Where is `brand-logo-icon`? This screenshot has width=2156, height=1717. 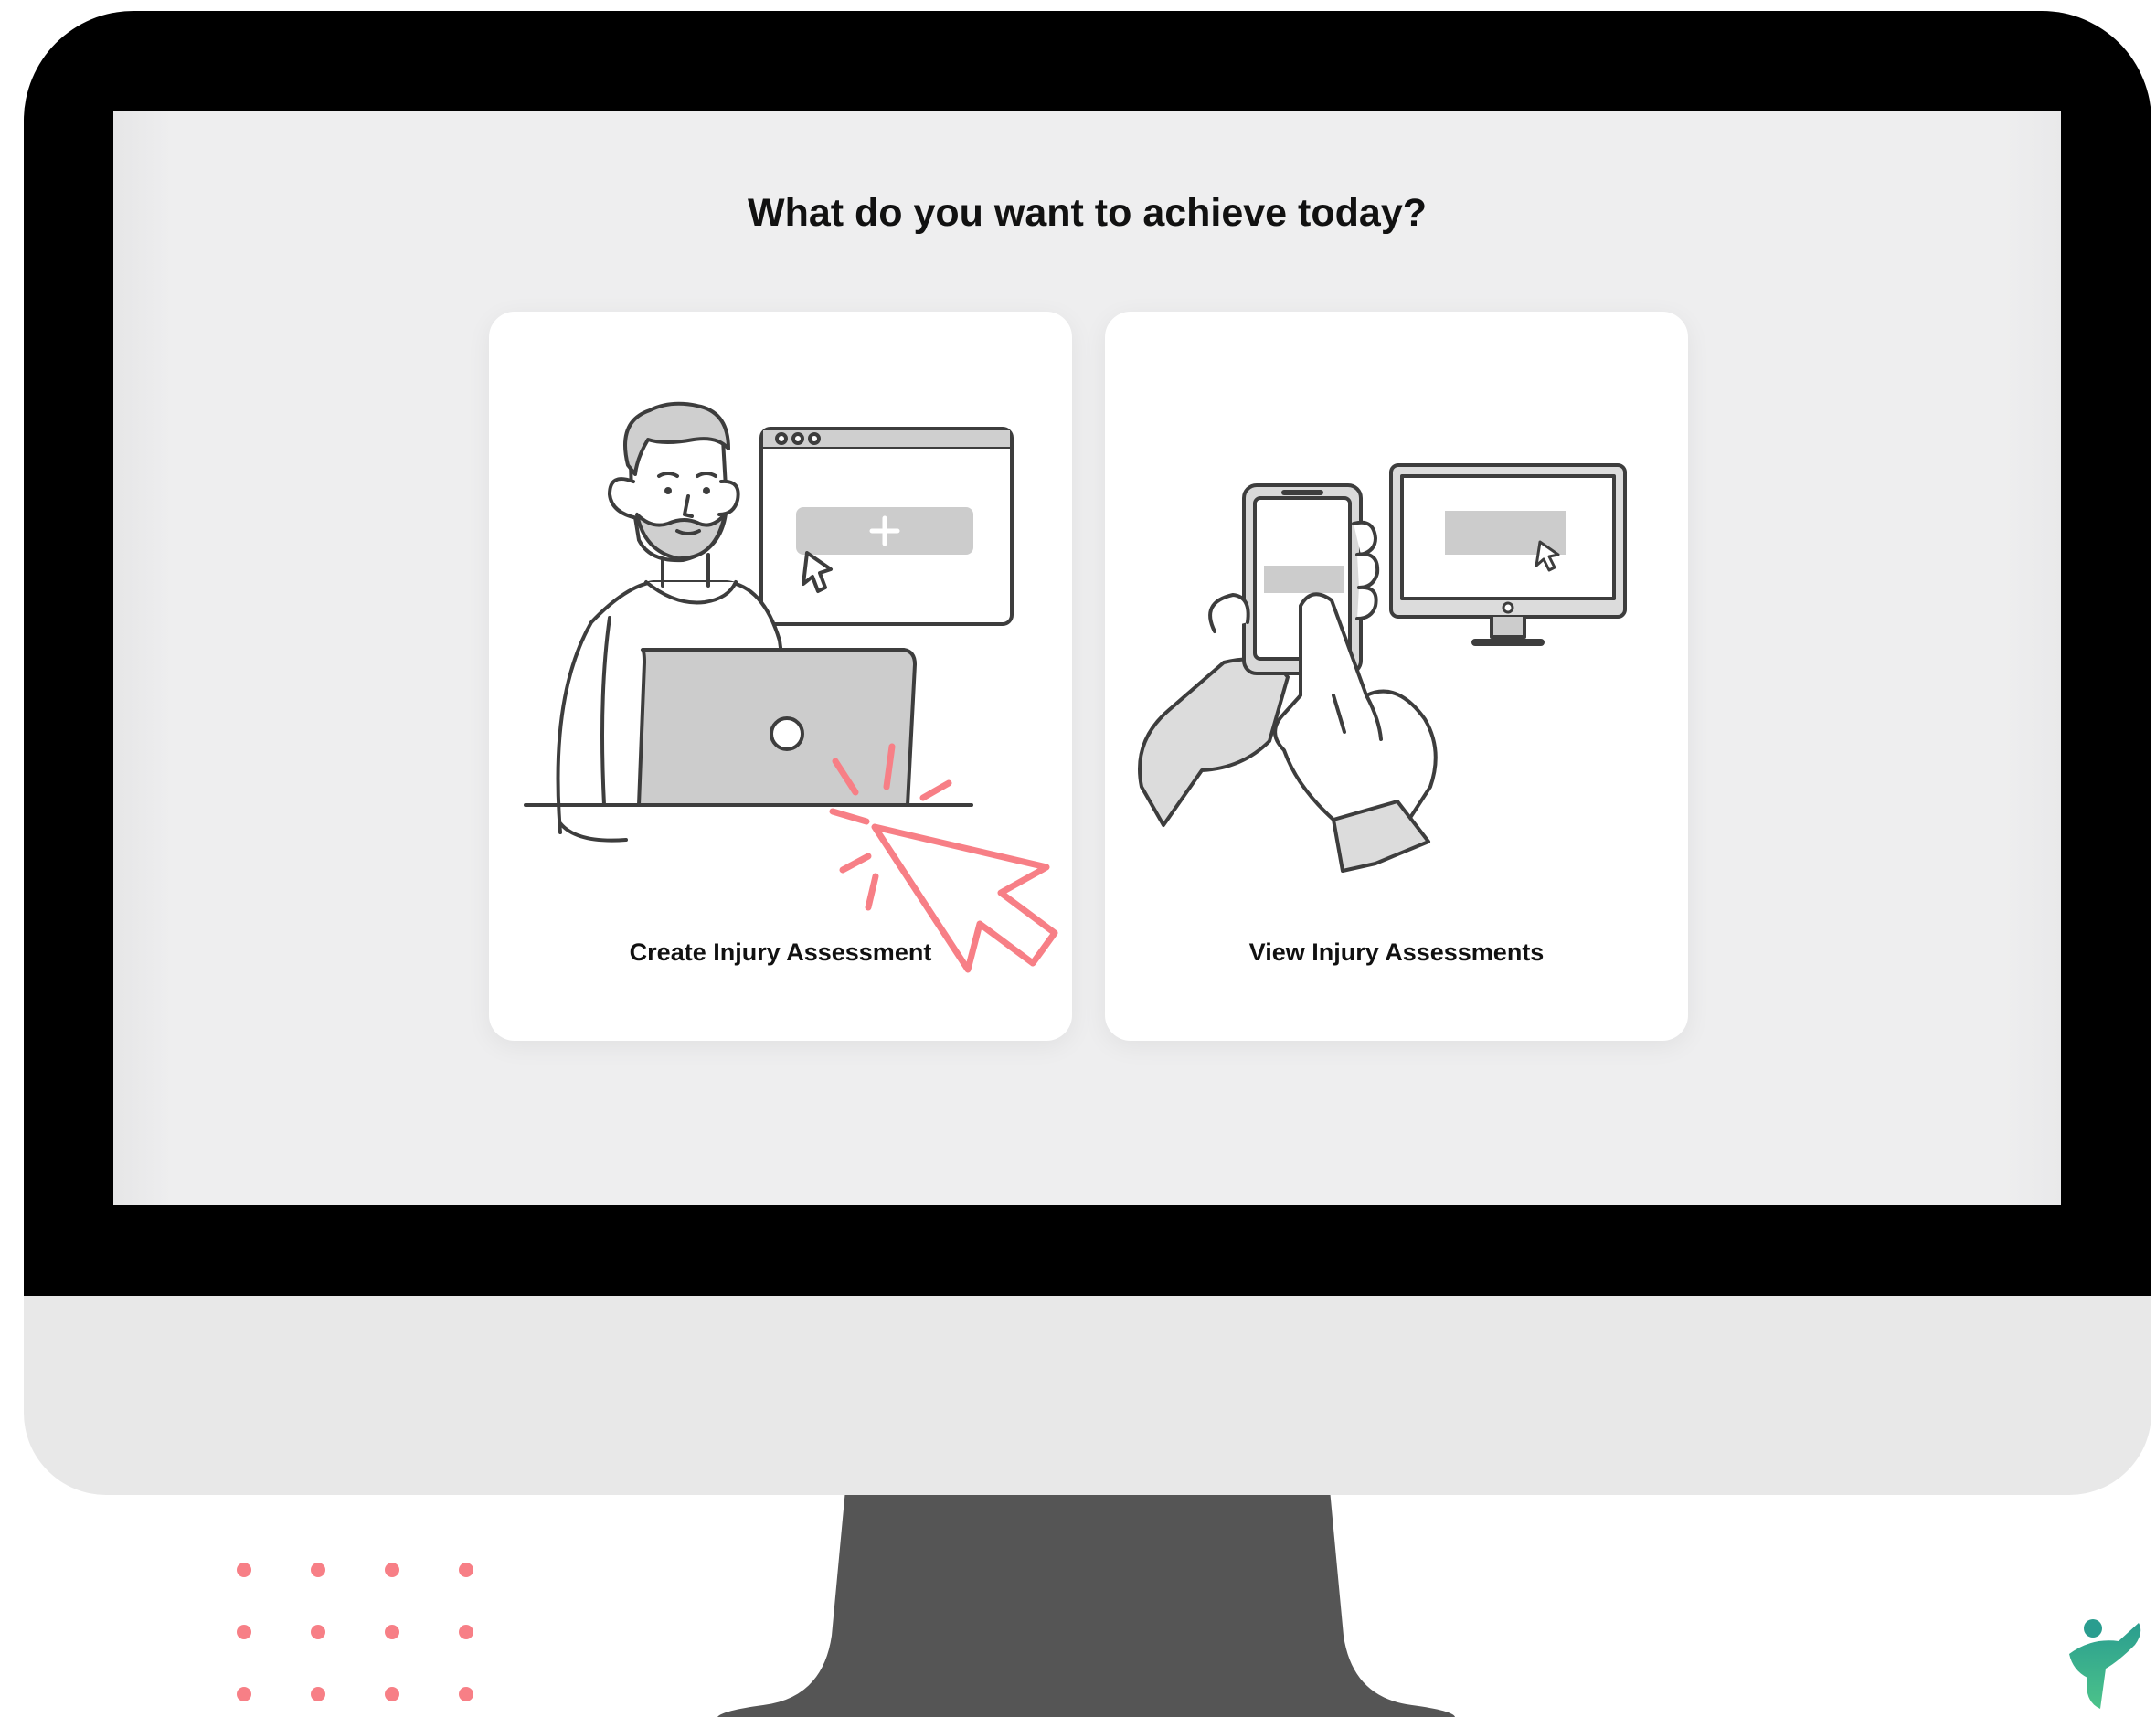
brand-logo-icon is located at coordinates (2105, 1664).